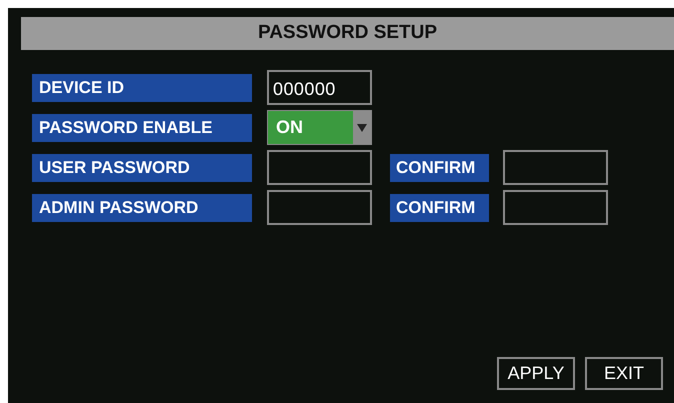 The image size is (674, 403). What do you see at coordinates (289, 127) in the screenshot?
I see `dropdown-value: ON` at bounding box center [289, 127].